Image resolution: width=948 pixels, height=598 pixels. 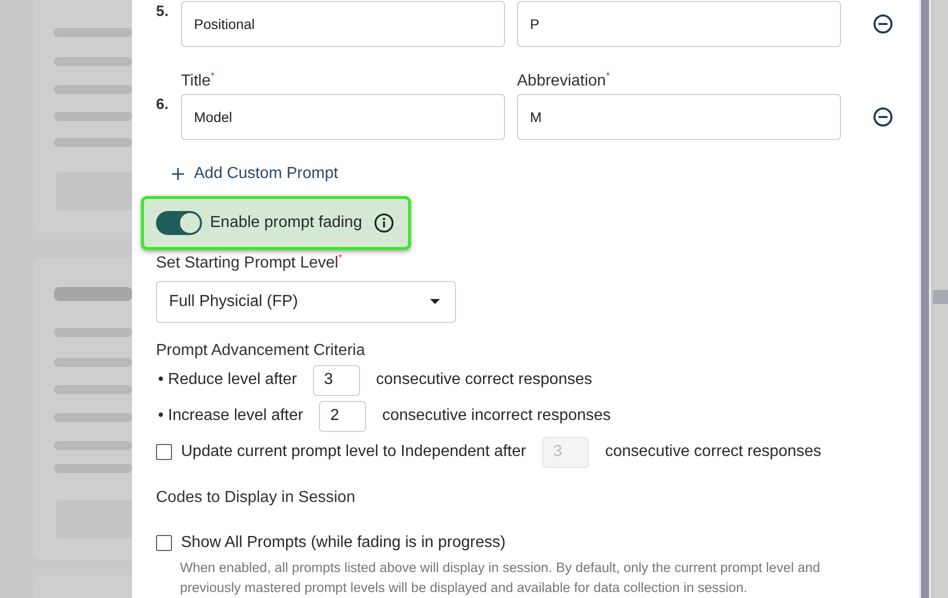 I want to click on count-input: 2, so click(x=342, y=416).